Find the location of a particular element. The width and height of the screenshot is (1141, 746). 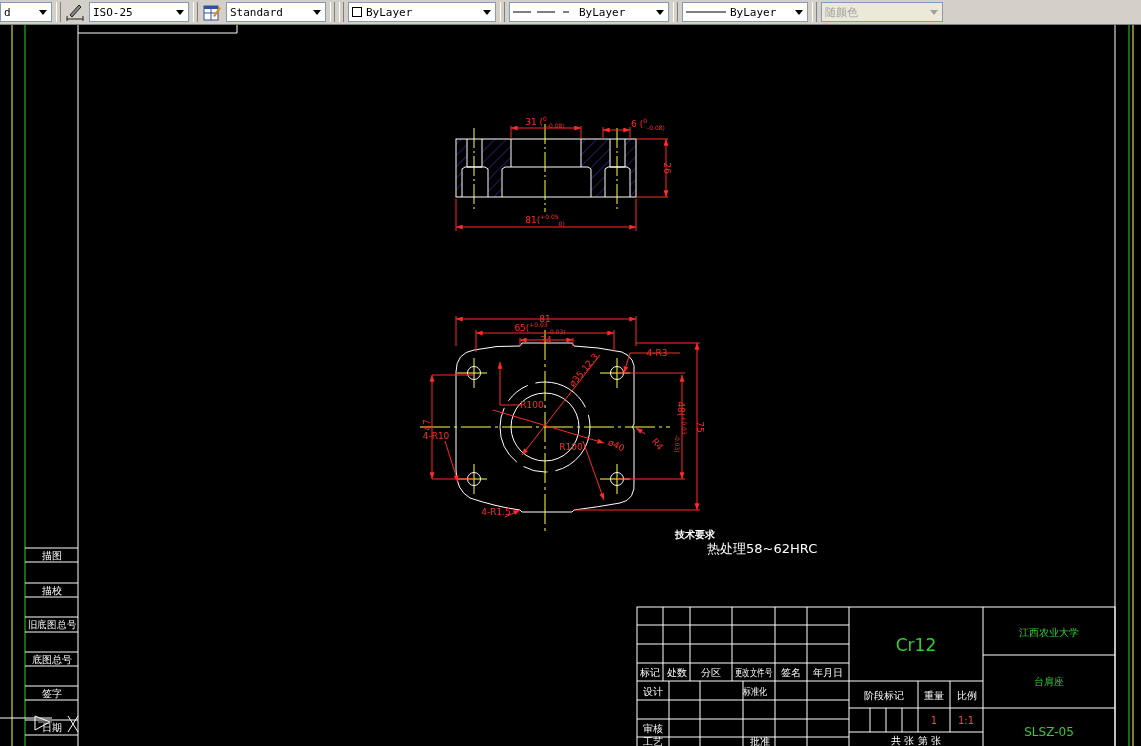

dimension-text: 75 is located at coordinates (700, 427).